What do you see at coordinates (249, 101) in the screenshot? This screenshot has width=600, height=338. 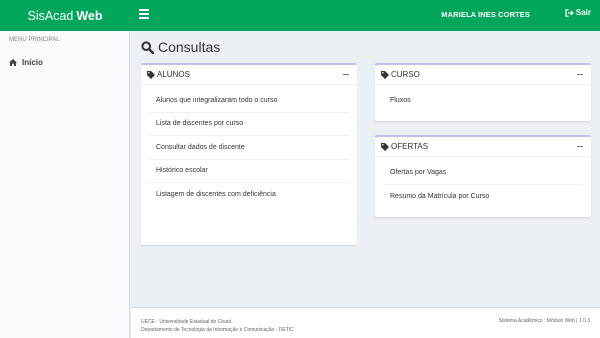 I see `link-alunos-integralizaram: Alunos que integralizaram todo o curso` at bounding box center [249, 101].